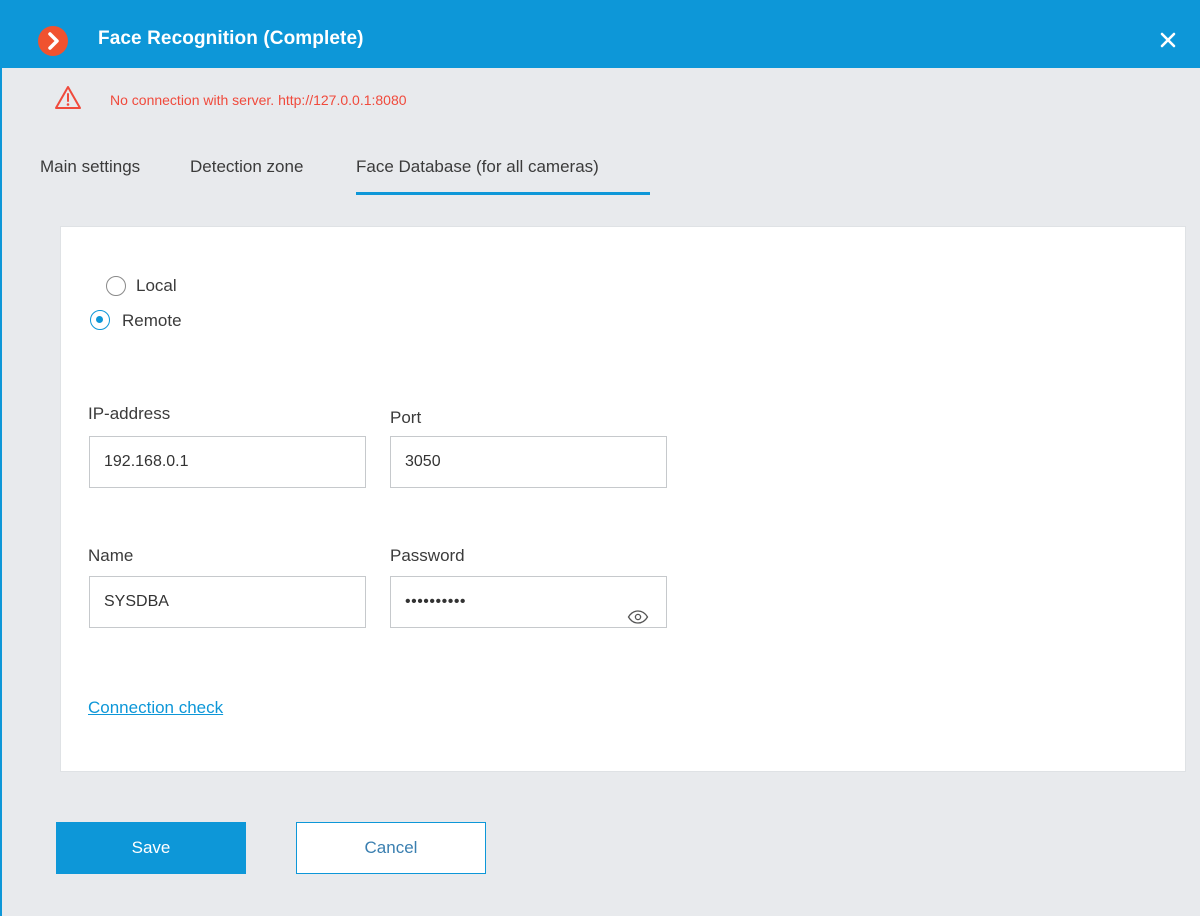 The width and height of the screenshot is (1200, 916). What do you see at coordinates (53, 41) in the screenshot?
I see `chevron-right-icon` at bounding box center [53, 41].